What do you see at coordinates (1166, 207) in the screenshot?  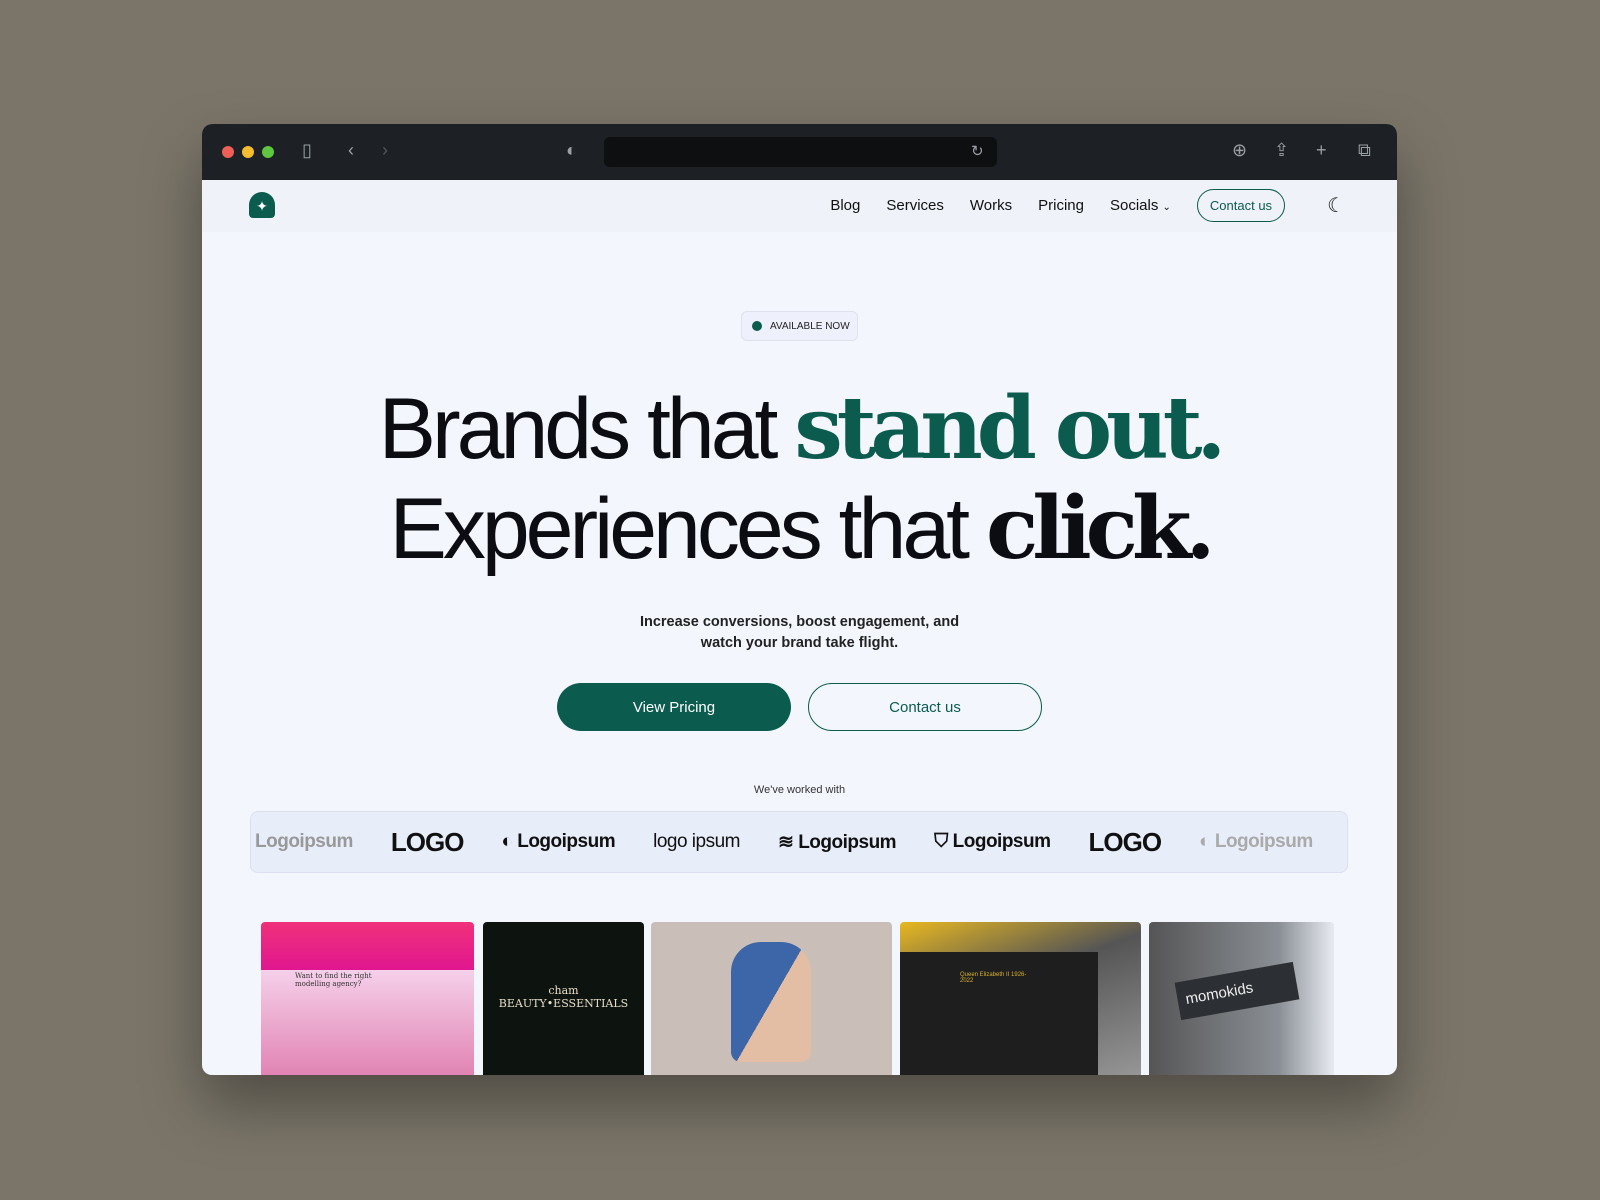 I see `chevron-down-icon: ⌄` at bounding box center [1166, 207].